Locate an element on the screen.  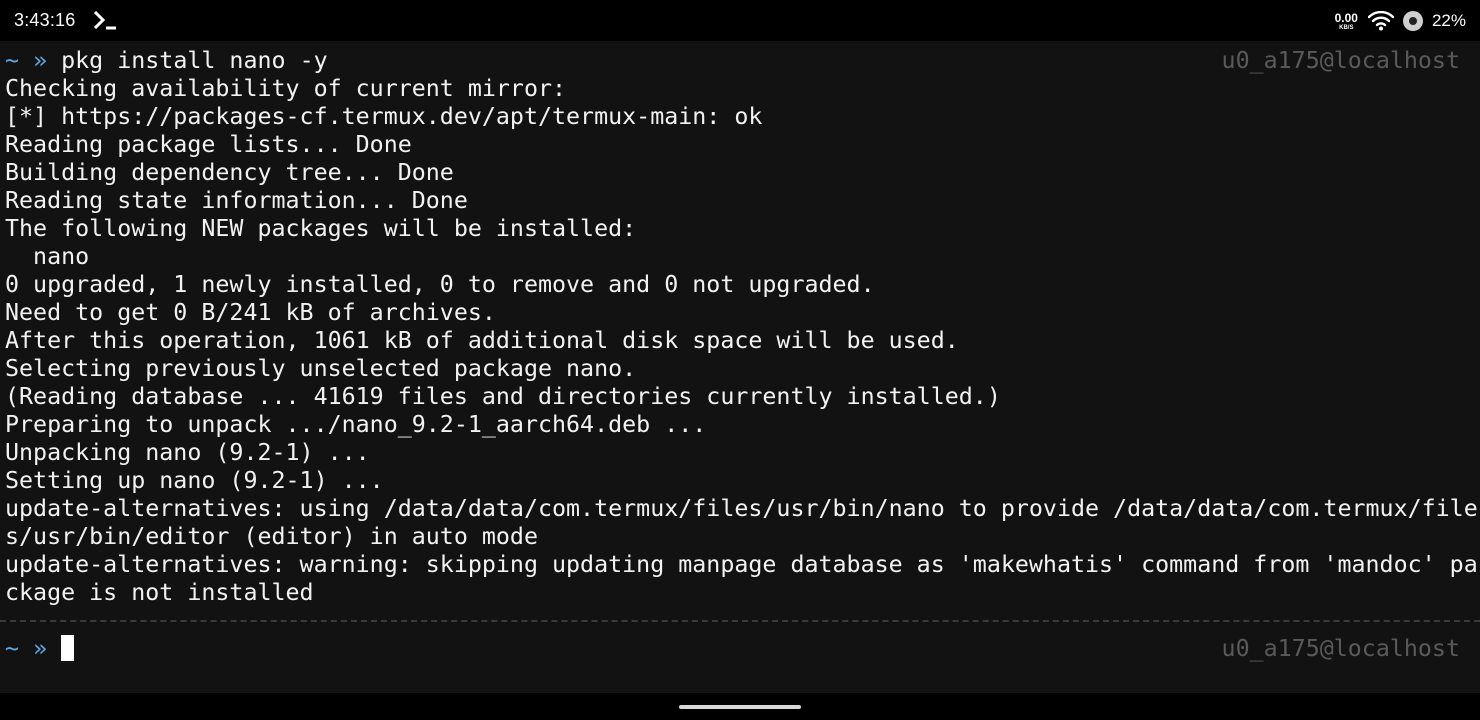
status-right-group: 0.00 KB/S 22% is located at coordinates (1400, 21).